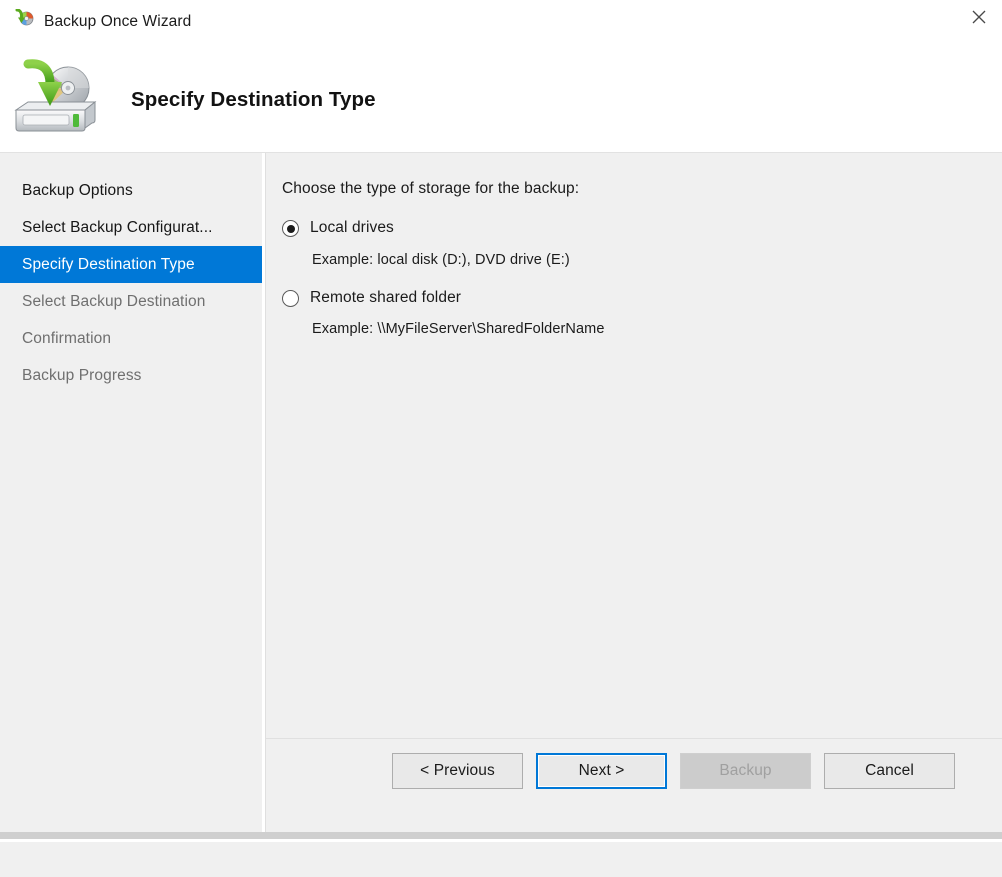 This screenshot has height=877, width=1002. I want to click on sidebar-item-label: Confirmation, so click(67, 338).